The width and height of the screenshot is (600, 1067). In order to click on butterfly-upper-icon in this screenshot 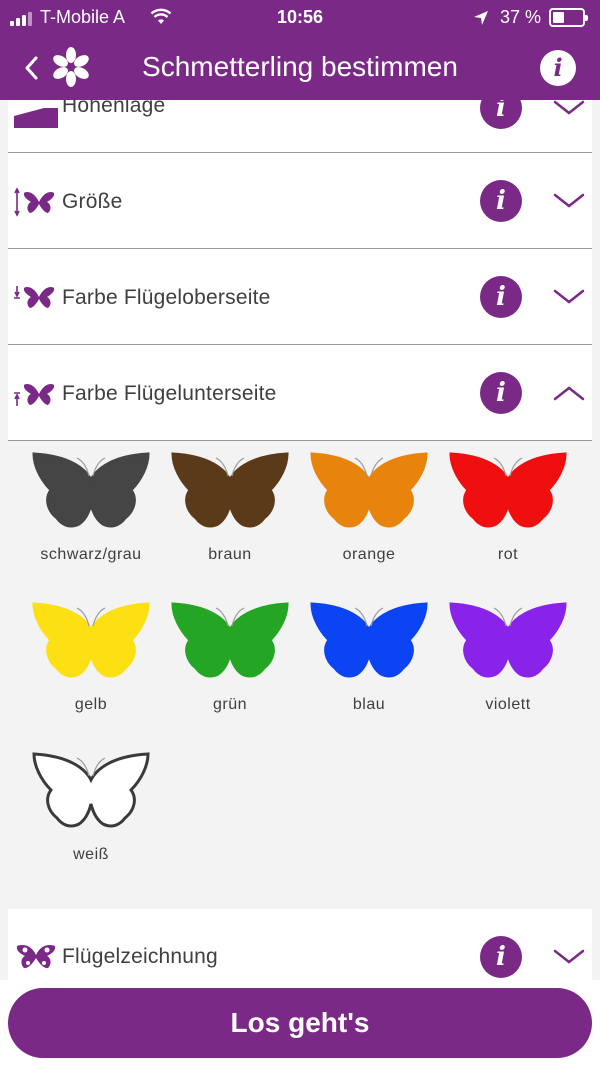, I will do `click(34, 297)`.